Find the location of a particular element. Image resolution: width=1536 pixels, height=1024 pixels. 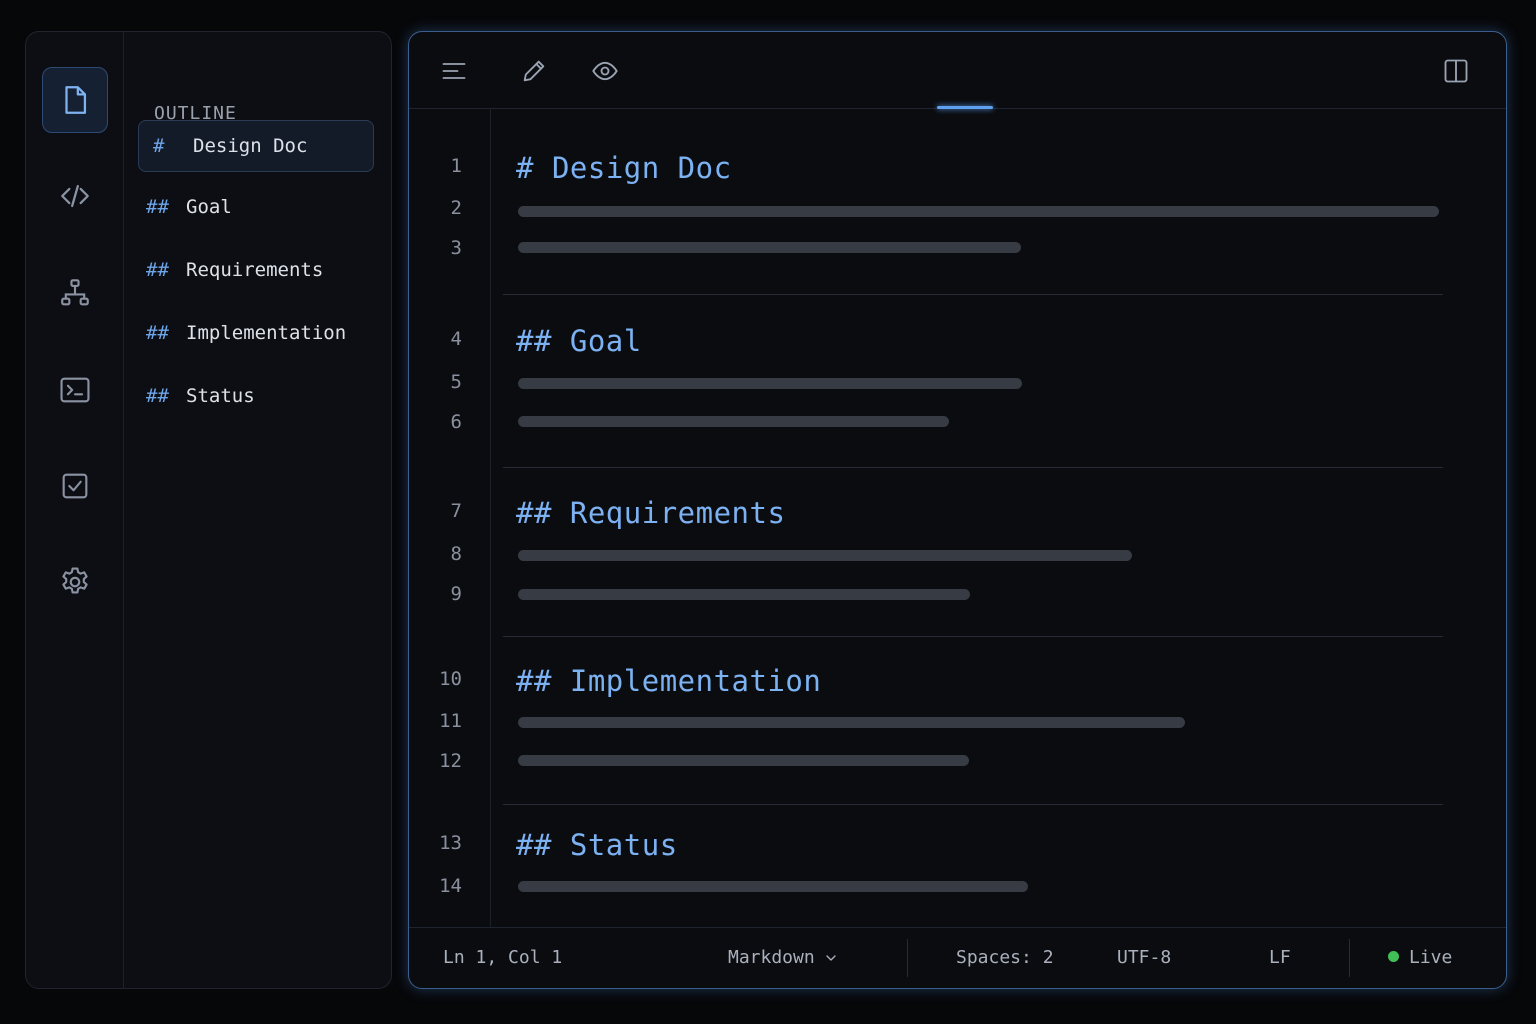

language-label: Markdown is located at coordinates (771, 957).